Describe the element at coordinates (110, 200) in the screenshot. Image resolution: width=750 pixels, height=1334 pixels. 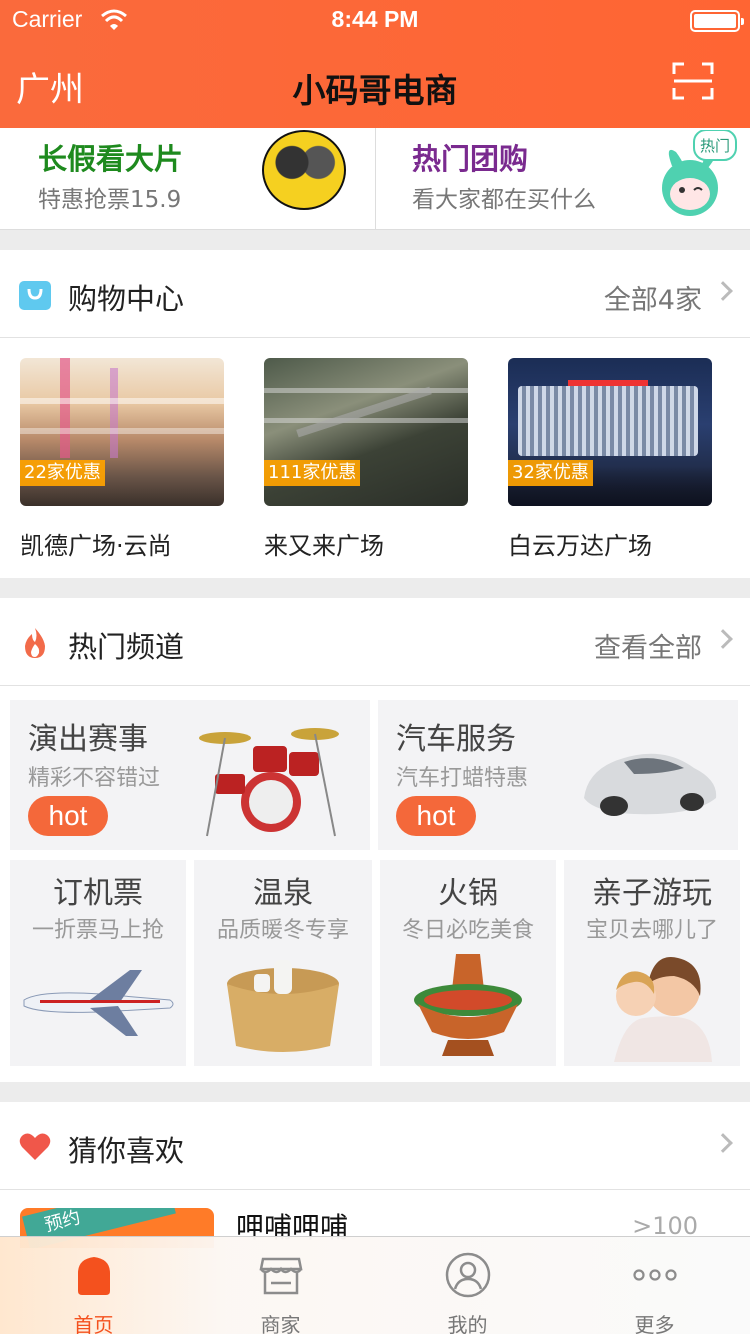
I see `promo-subtitle: 特惠抢票15.9` at that location.